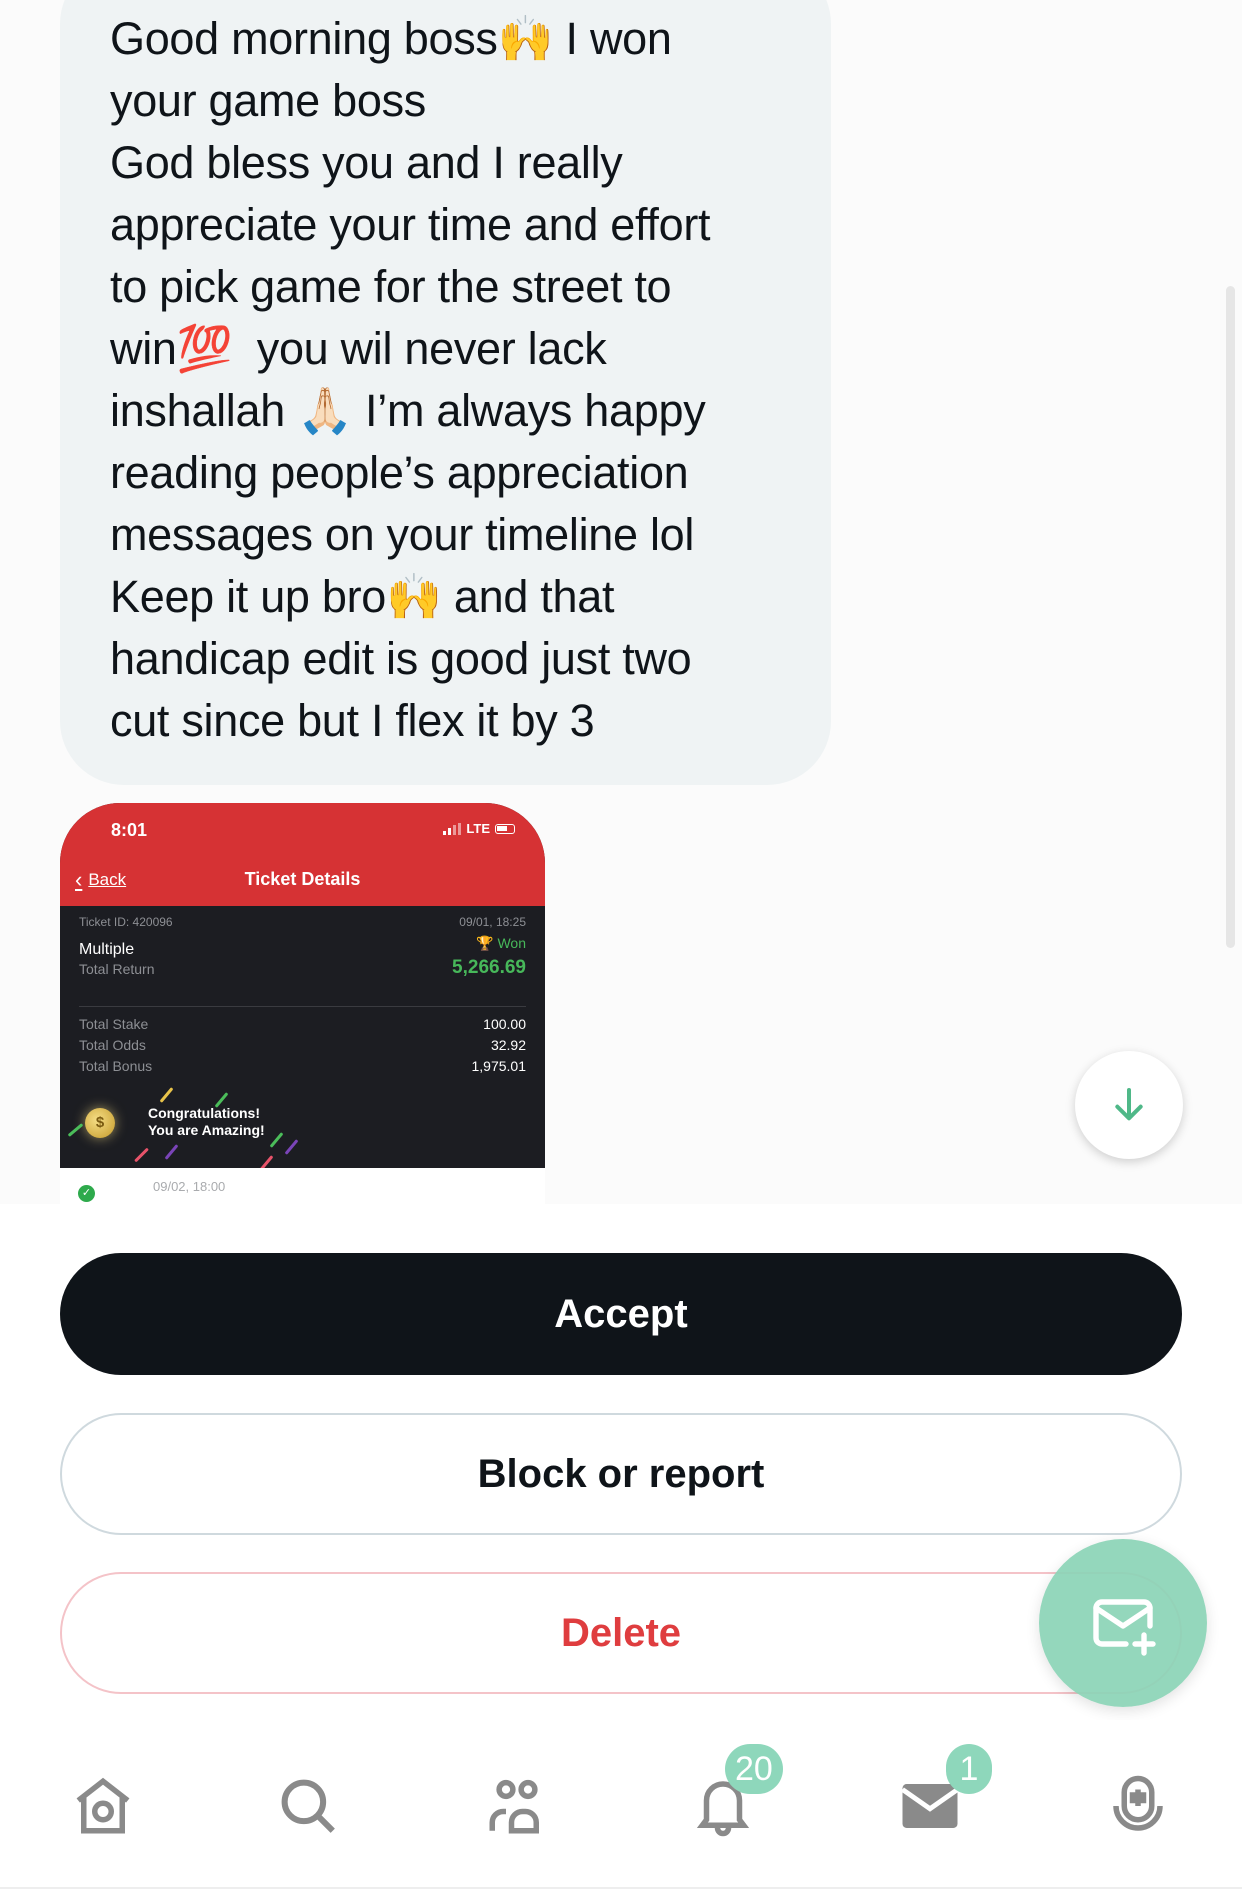 The width and height of the screenshot is (1242, 1889). I want to click on block-or-report-button: Block or report, so click(621, 1474).